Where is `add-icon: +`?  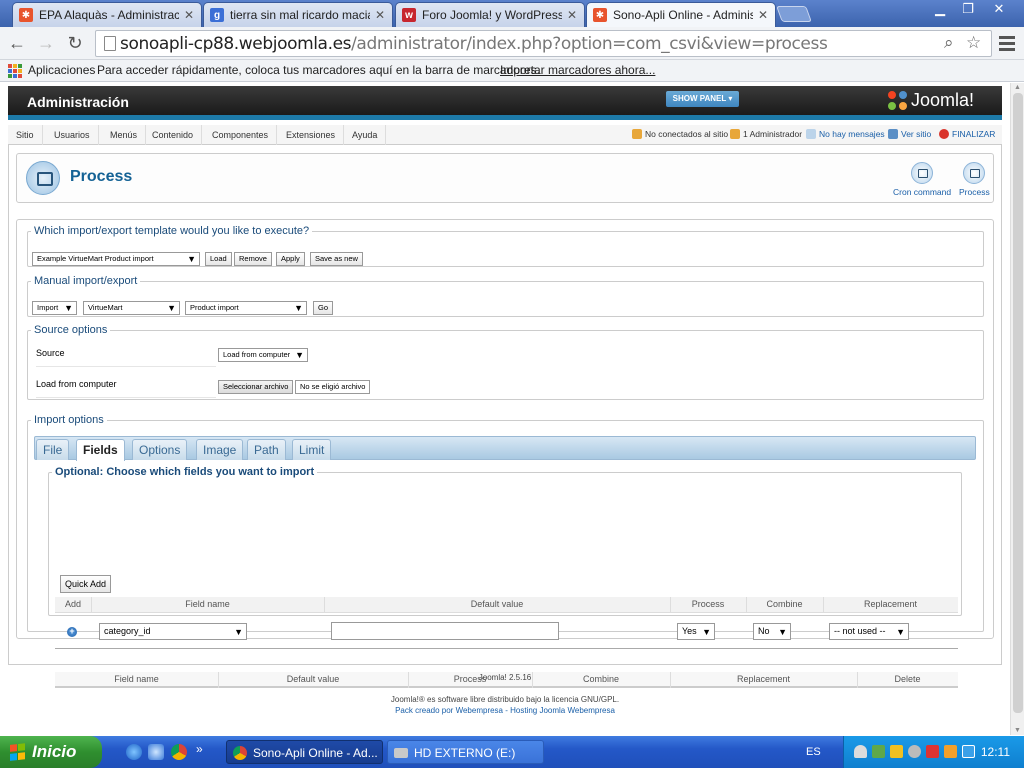 add-icon: + is located at coordinates (72, 632).